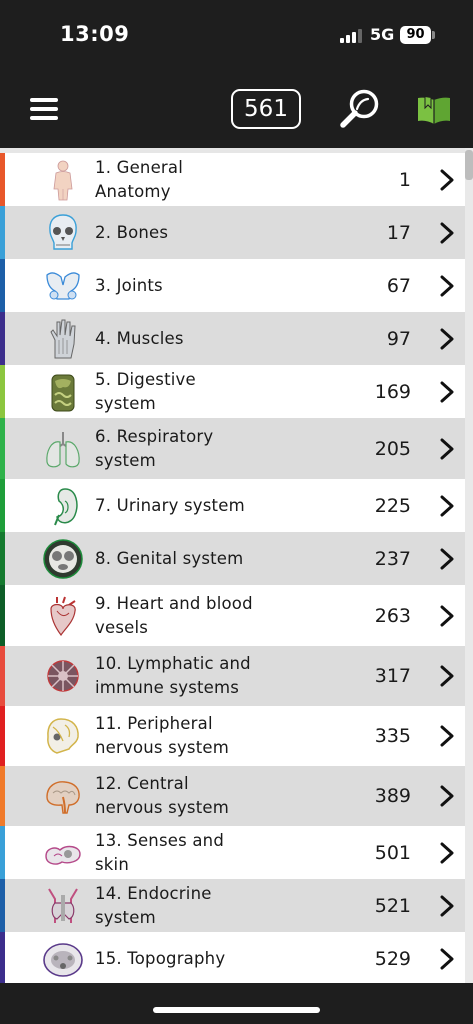 The width and height of the screenshot is (473, 1024). Describe the element at coordinates (392, 505) in the screenshot. I see `chapter-page-number: 225` at that location.